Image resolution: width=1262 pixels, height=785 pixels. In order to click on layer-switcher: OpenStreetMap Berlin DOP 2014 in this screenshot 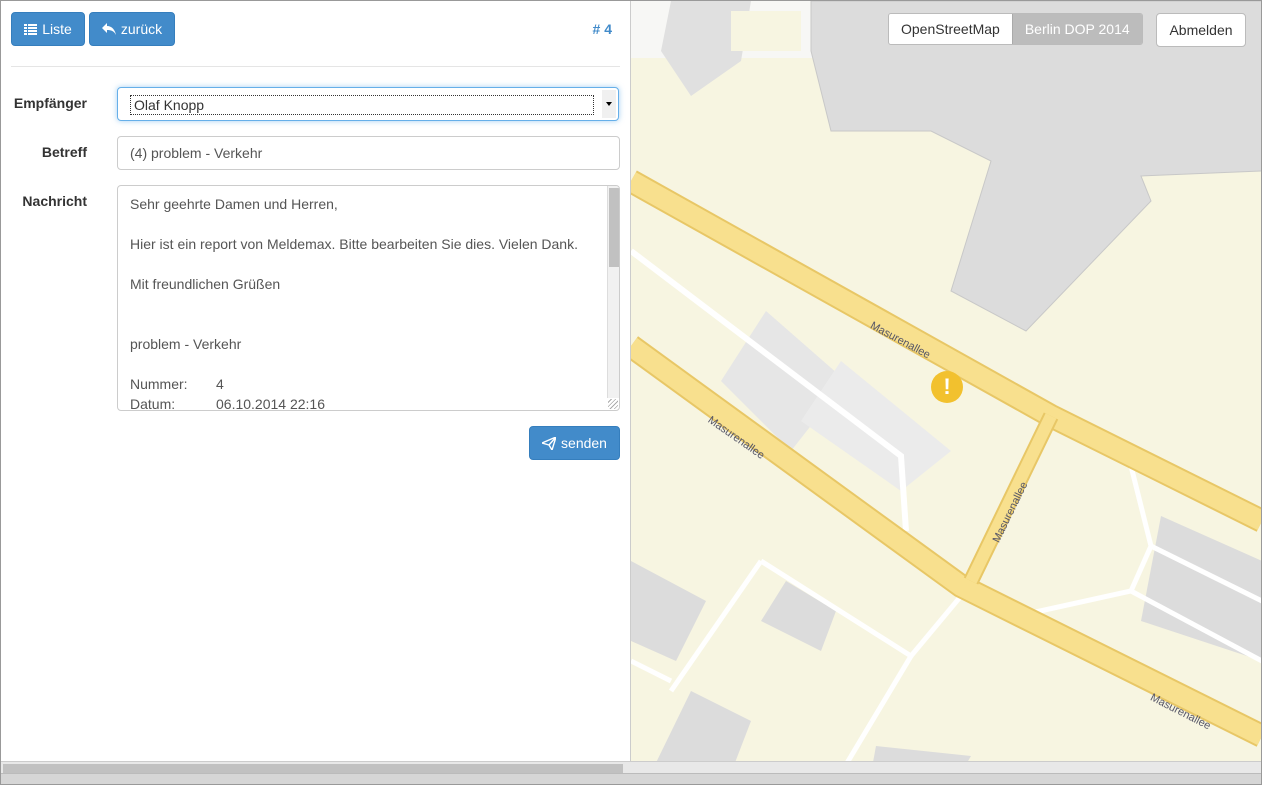, I will do `click(1015, 29)`.